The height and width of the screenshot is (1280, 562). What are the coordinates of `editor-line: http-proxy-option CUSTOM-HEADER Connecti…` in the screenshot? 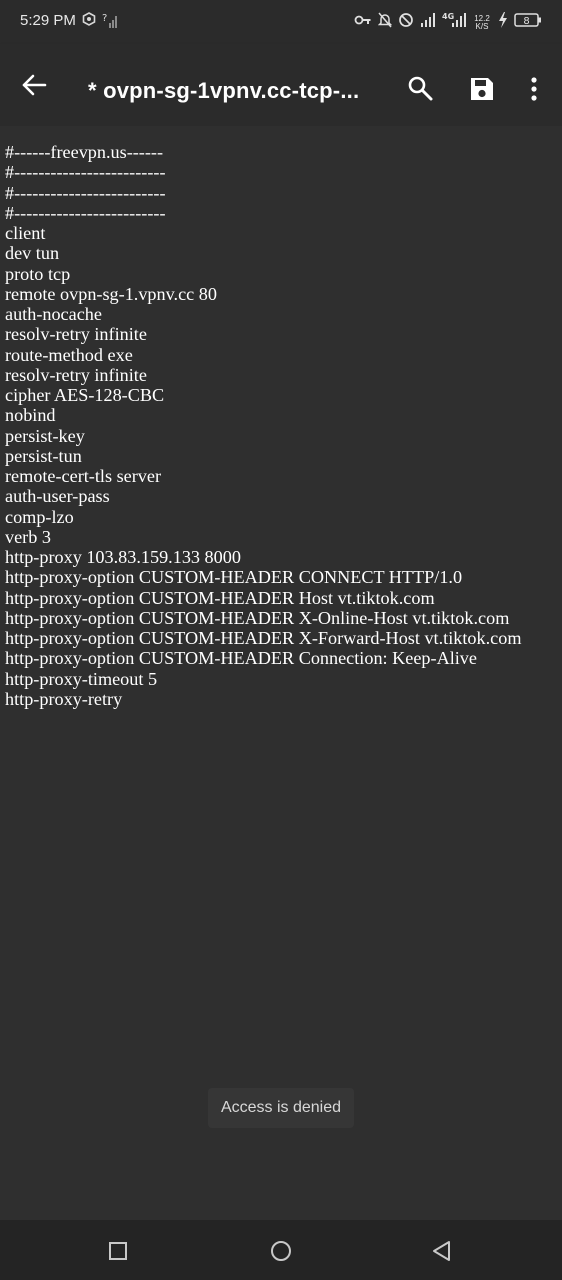 It's located at (241, 658).